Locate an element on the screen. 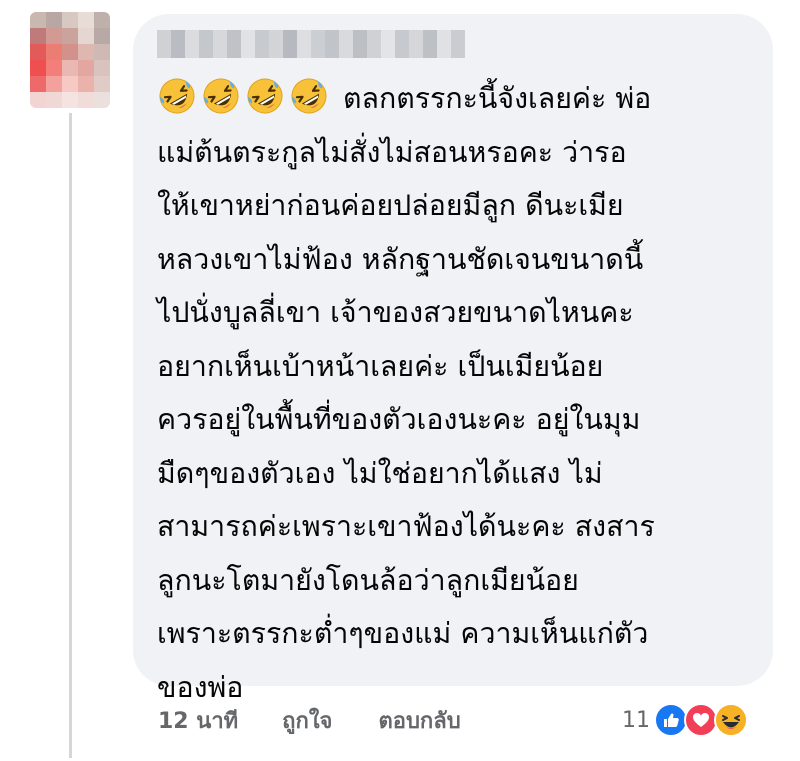  reaction-icons is located at coordinates (701, 720).